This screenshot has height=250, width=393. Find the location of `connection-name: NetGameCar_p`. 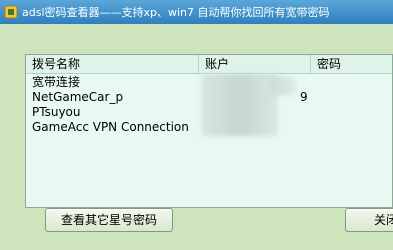

connection-name: NetGameCar_p is located at coordinates (78, 97).